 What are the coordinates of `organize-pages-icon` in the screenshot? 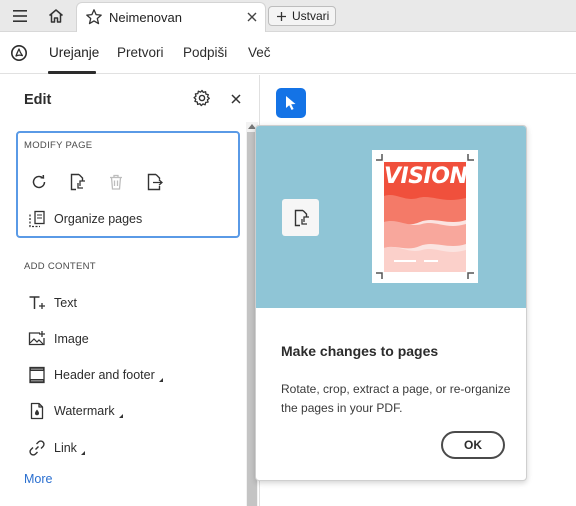 It's located at (37, 219).